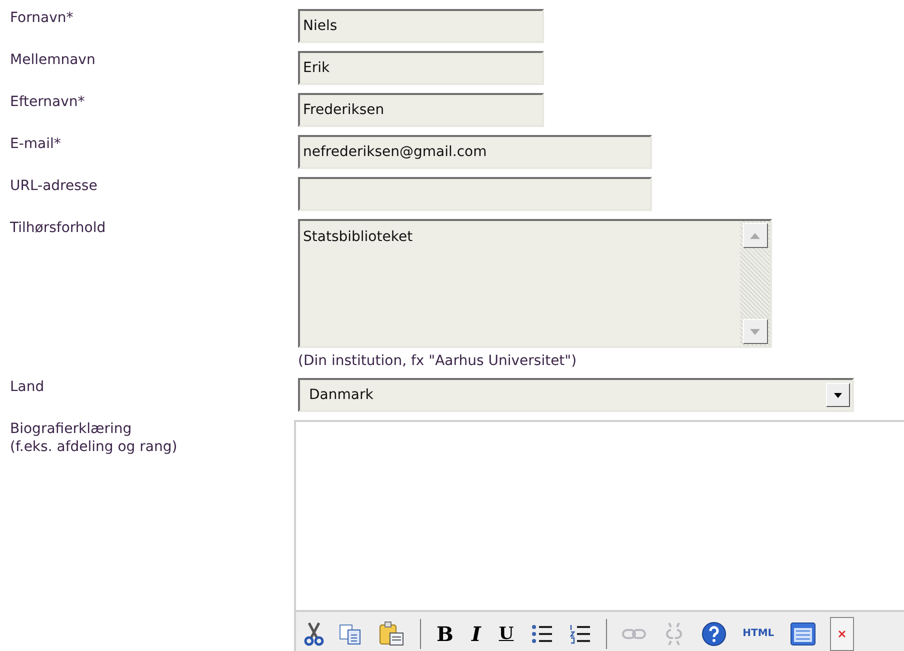 The width and height of the screenshot is (904, 651). I want to click on format-button: HTML, so click(758, 634).